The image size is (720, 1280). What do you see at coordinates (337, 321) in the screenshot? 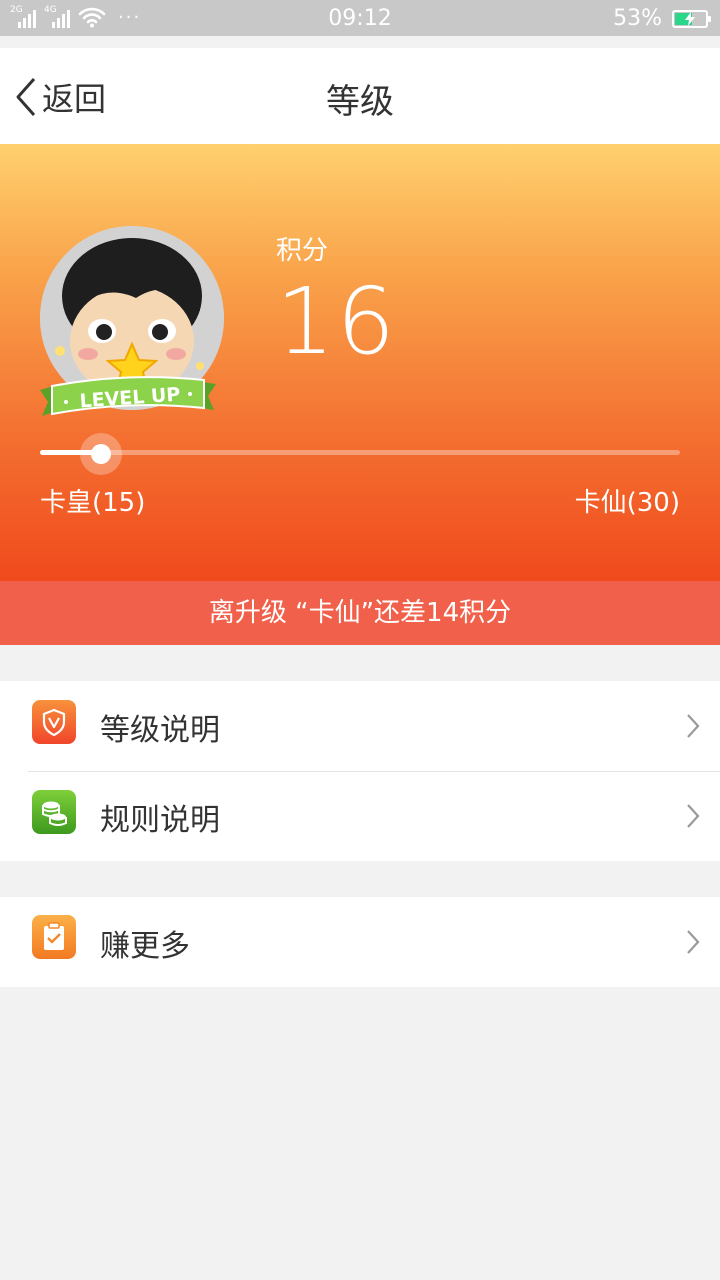
I see `points-value: 16` at bounding box center [337, 321].